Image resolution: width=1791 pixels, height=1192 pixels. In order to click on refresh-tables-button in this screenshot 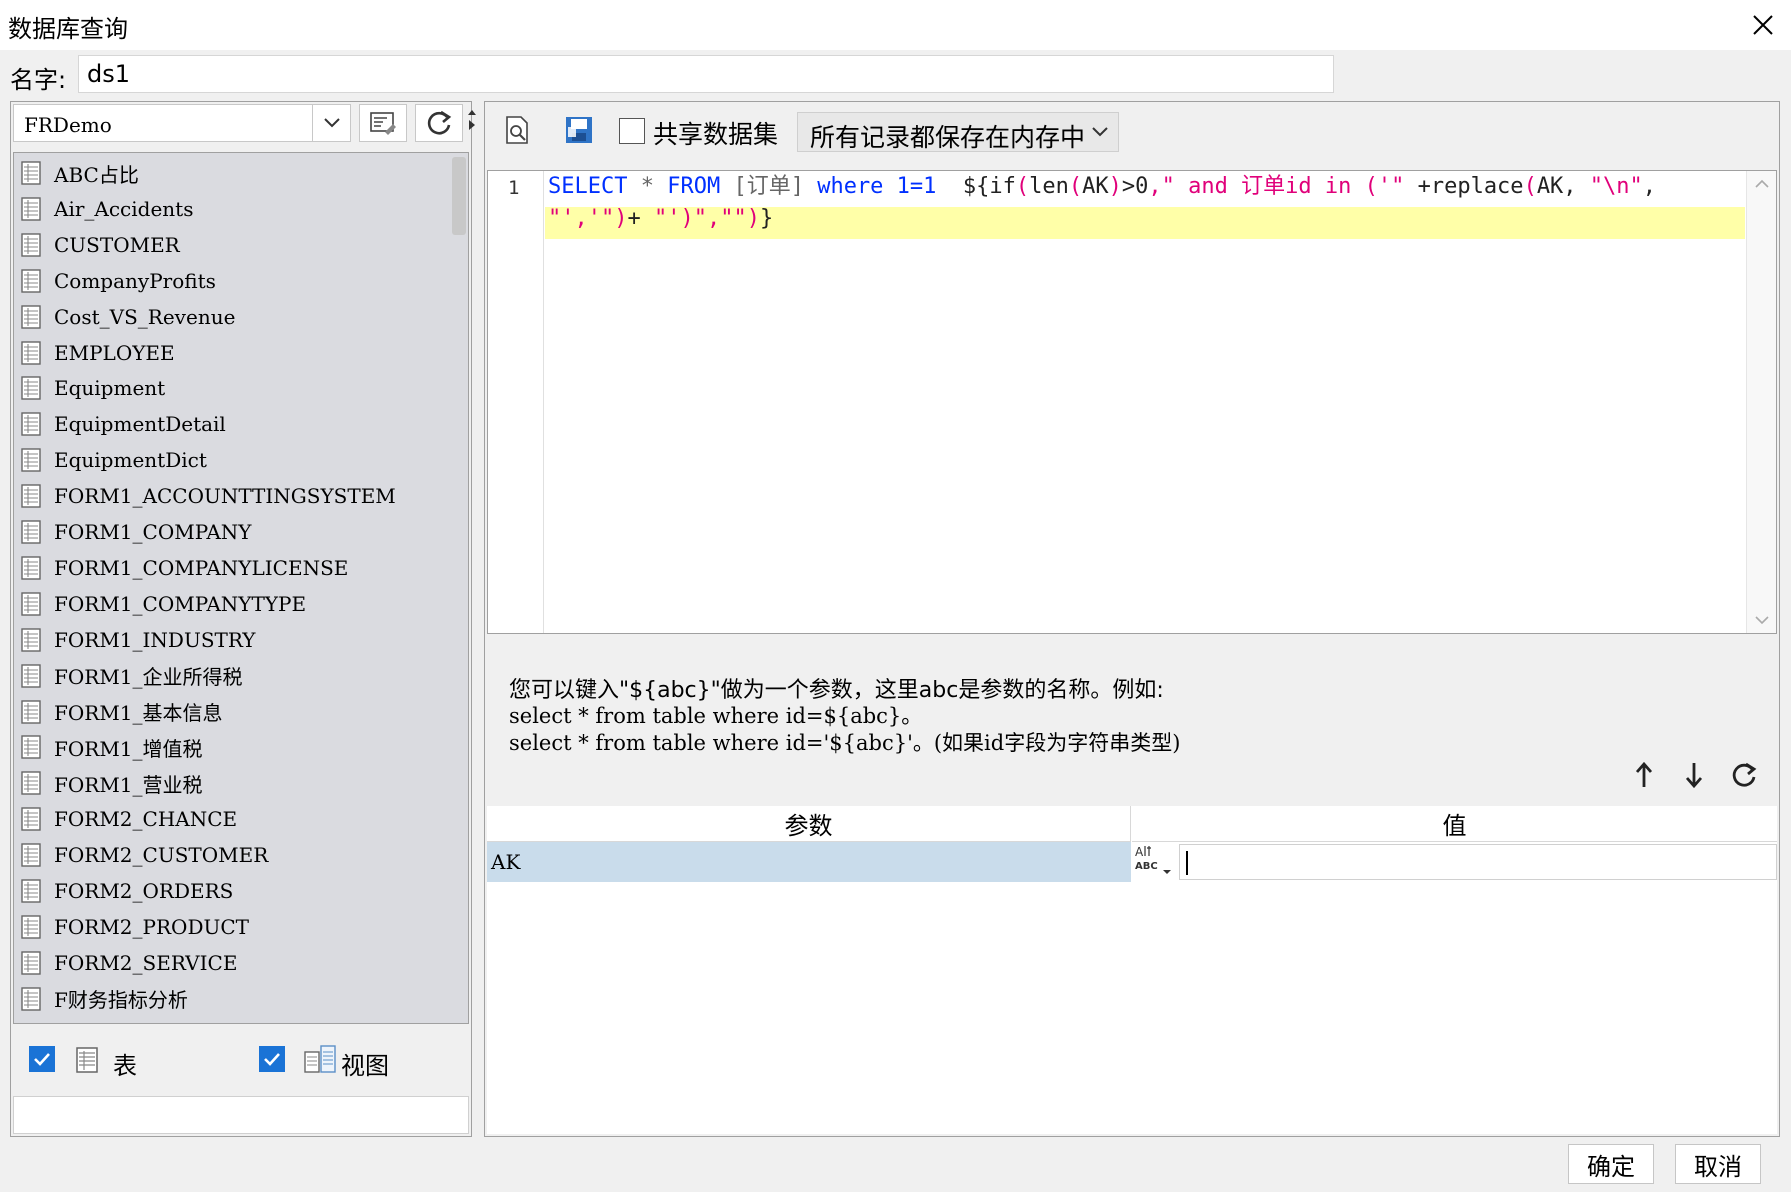, I will do `click(439, 123)`.